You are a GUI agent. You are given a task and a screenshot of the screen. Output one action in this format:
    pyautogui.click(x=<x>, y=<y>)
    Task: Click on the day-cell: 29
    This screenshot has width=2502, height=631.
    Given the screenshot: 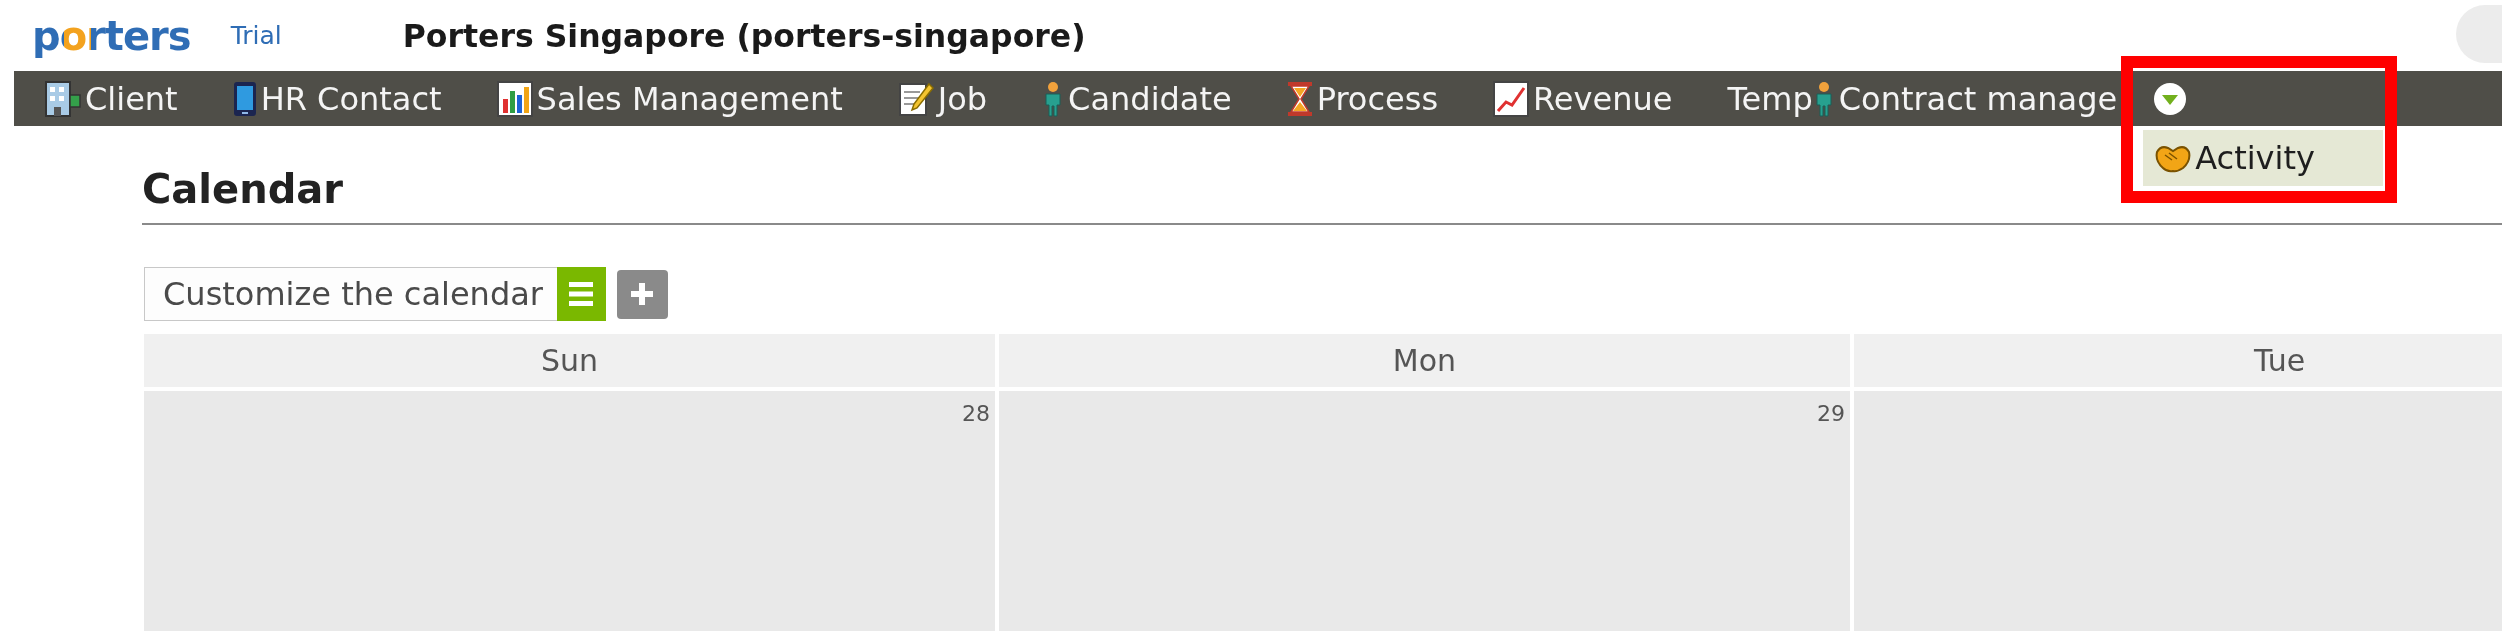 What is the action you would take?
    pyautogui.click(x=1424, y=511)
    